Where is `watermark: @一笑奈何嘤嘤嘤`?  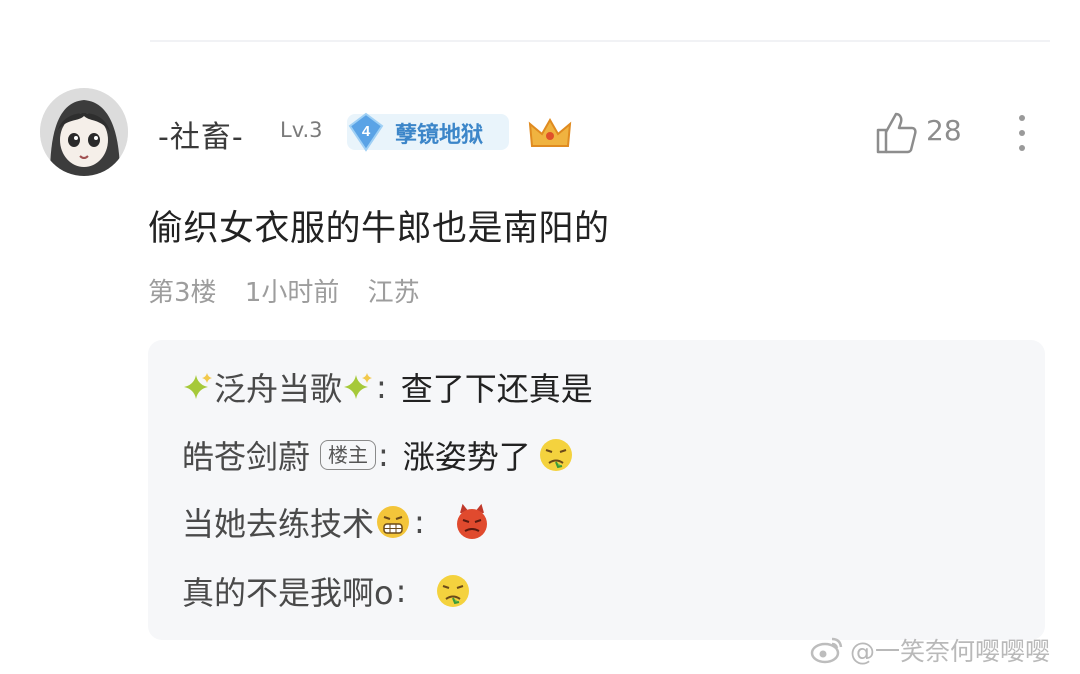
watermark: @一笑奈何嘤嘤嘤 is located at coordinates (930, 650).